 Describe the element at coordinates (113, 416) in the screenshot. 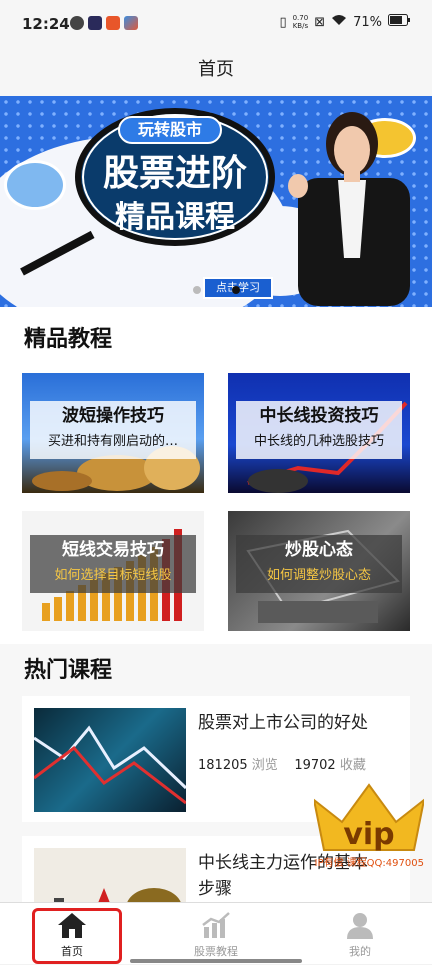

I see `course-card-title: 波短操作技巧` at that location.